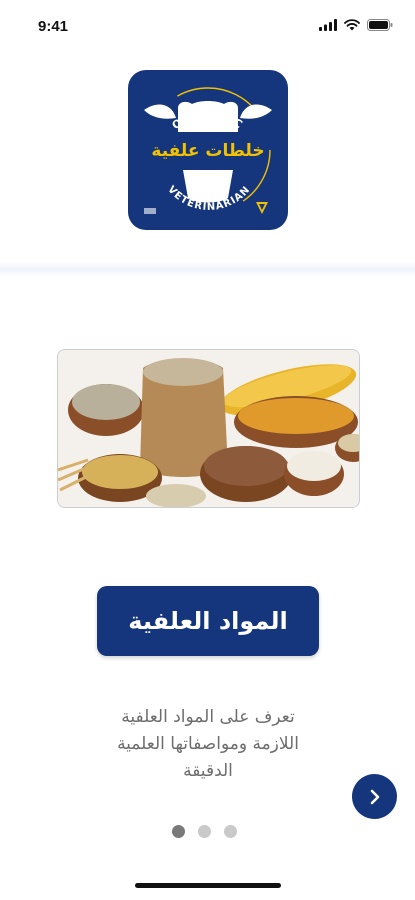  What do you see at coordinates (208, 717) in the screenshot?
I see `description-line-1: تعرف على المواد العلفية` at bounding box center [208, 717].